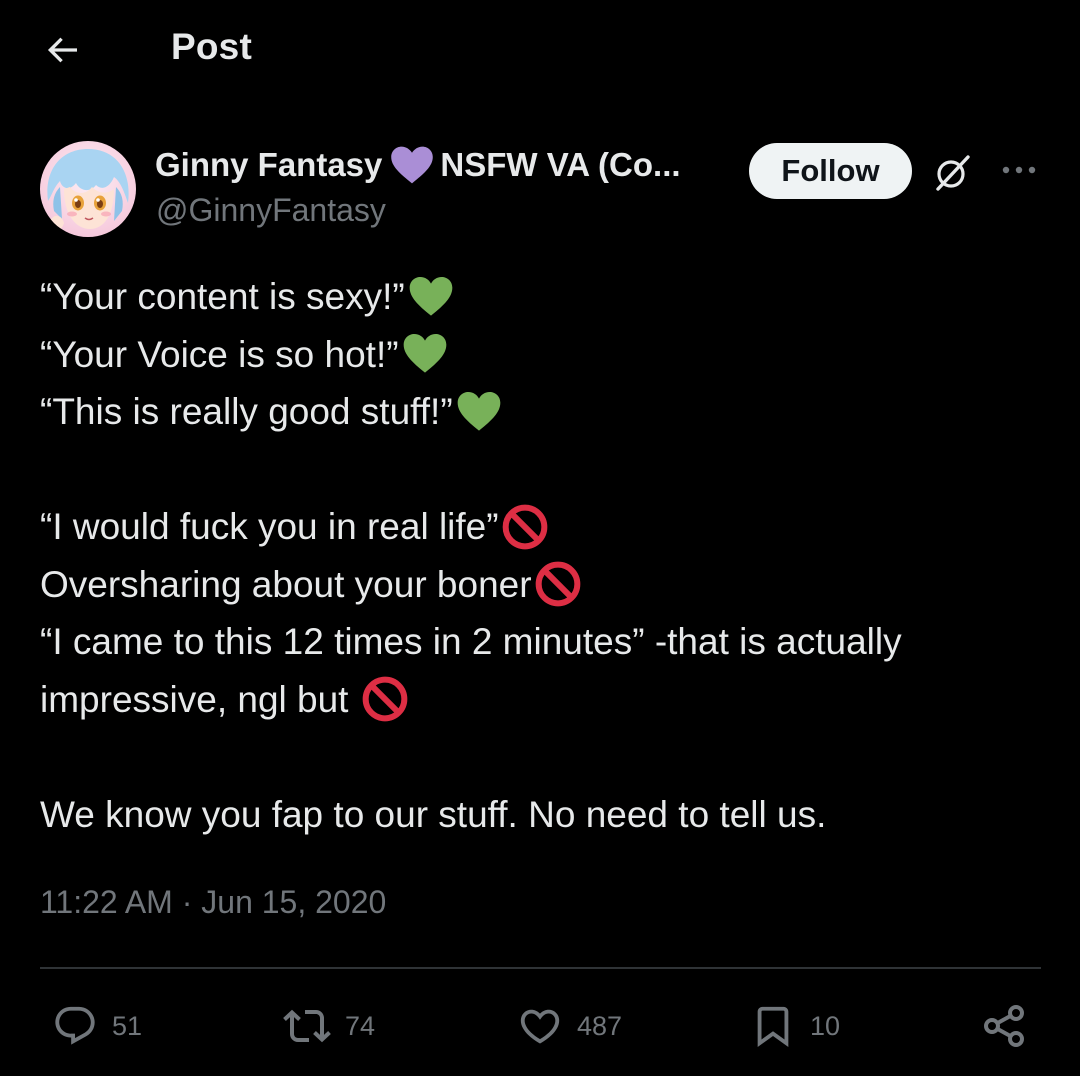 The image size is (1080, 1076). What do you see at coordinates (412, 165) in the screenshot?
I see `purple-heart-icon` at bounding box center [412, 165].